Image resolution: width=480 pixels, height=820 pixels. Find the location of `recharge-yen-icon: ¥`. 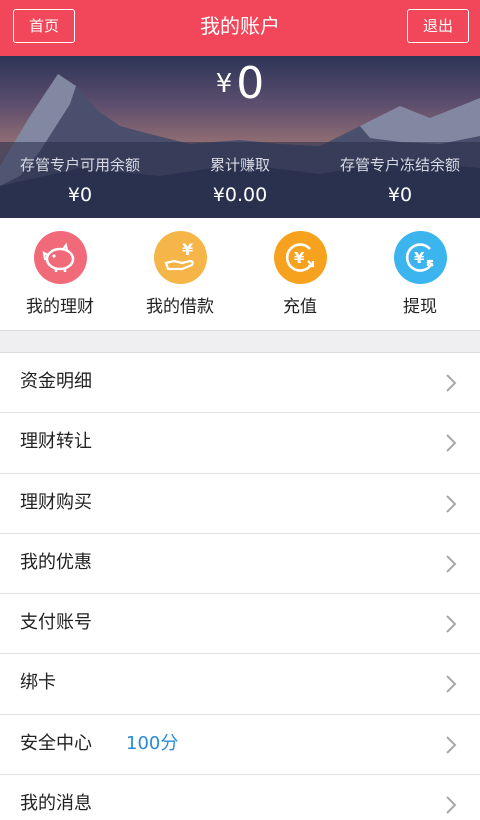

recharge-yen-icon: ¥ is located at coordinates (300, 257).